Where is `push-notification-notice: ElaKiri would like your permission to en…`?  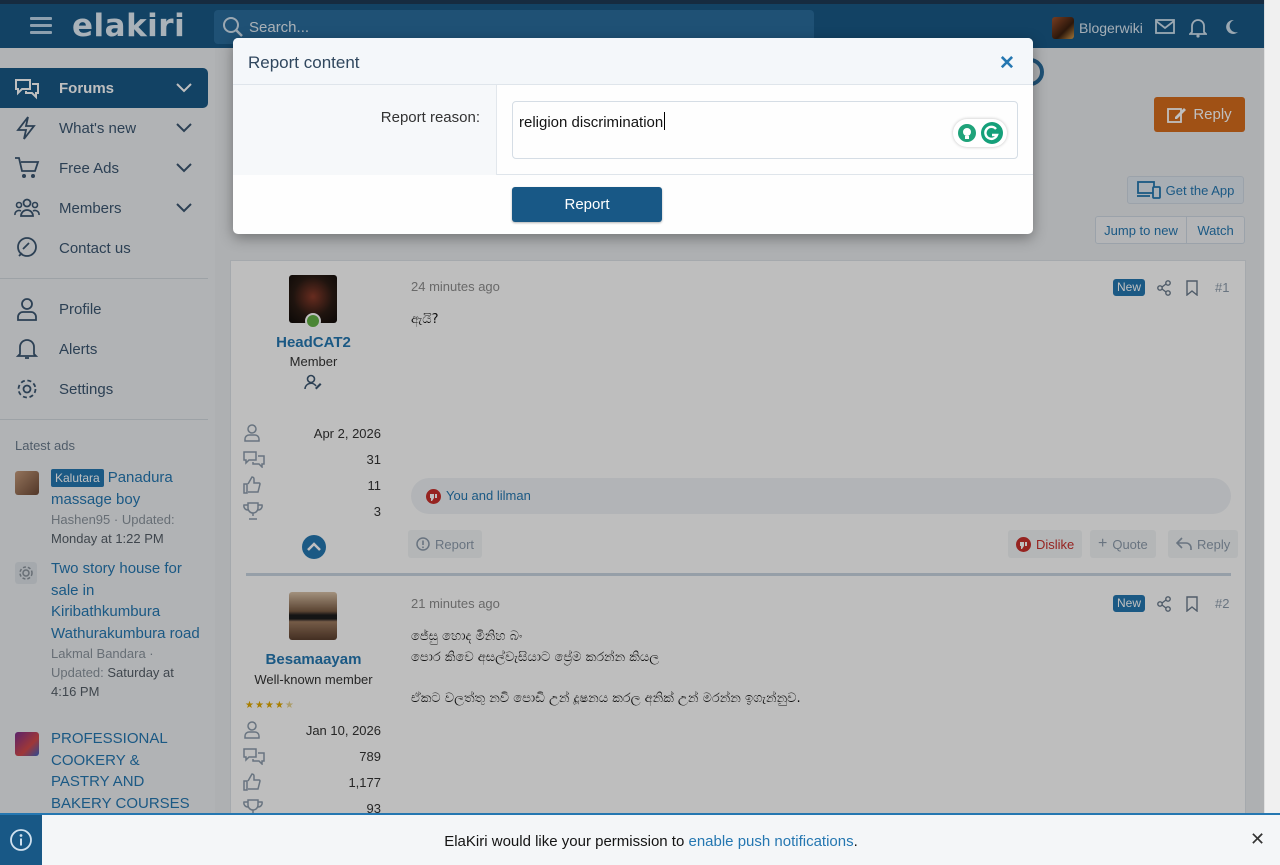 push-notification-notice: ElaKiri would like your permission to en… is located at coordinates (640, 839).